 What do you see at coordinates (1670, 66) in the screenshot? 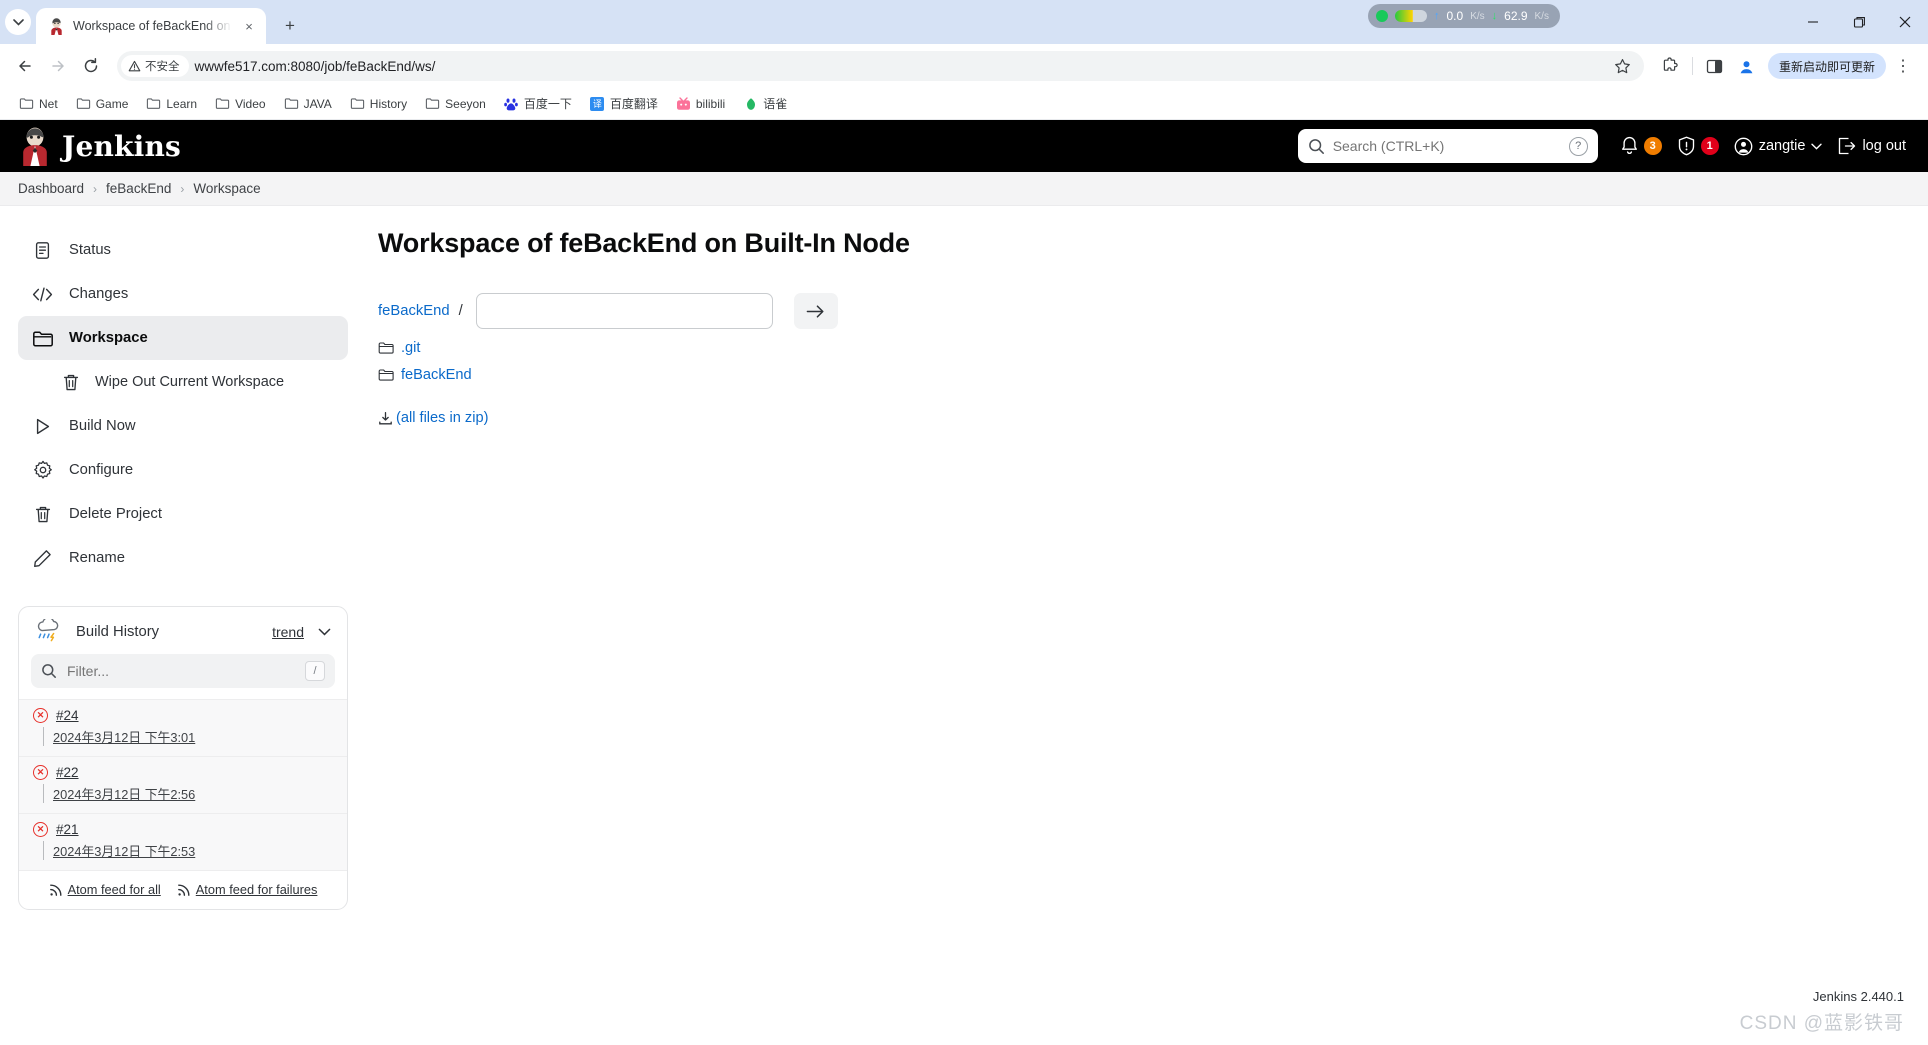
I see `extensions-puzzle-icon` at bounding box center [1670, 66].